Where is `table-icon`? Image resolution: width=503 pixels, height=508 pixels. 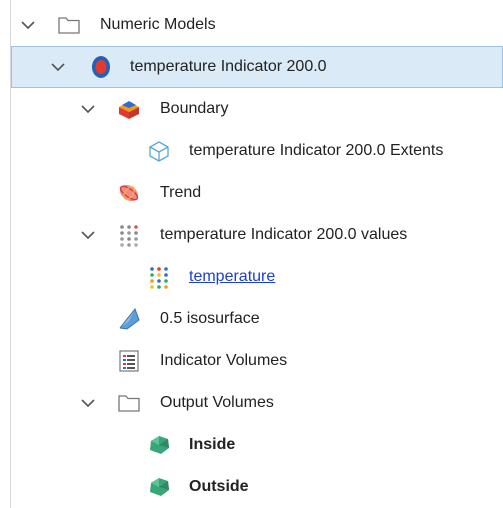
table-icon is located at coordinates (129, 361).